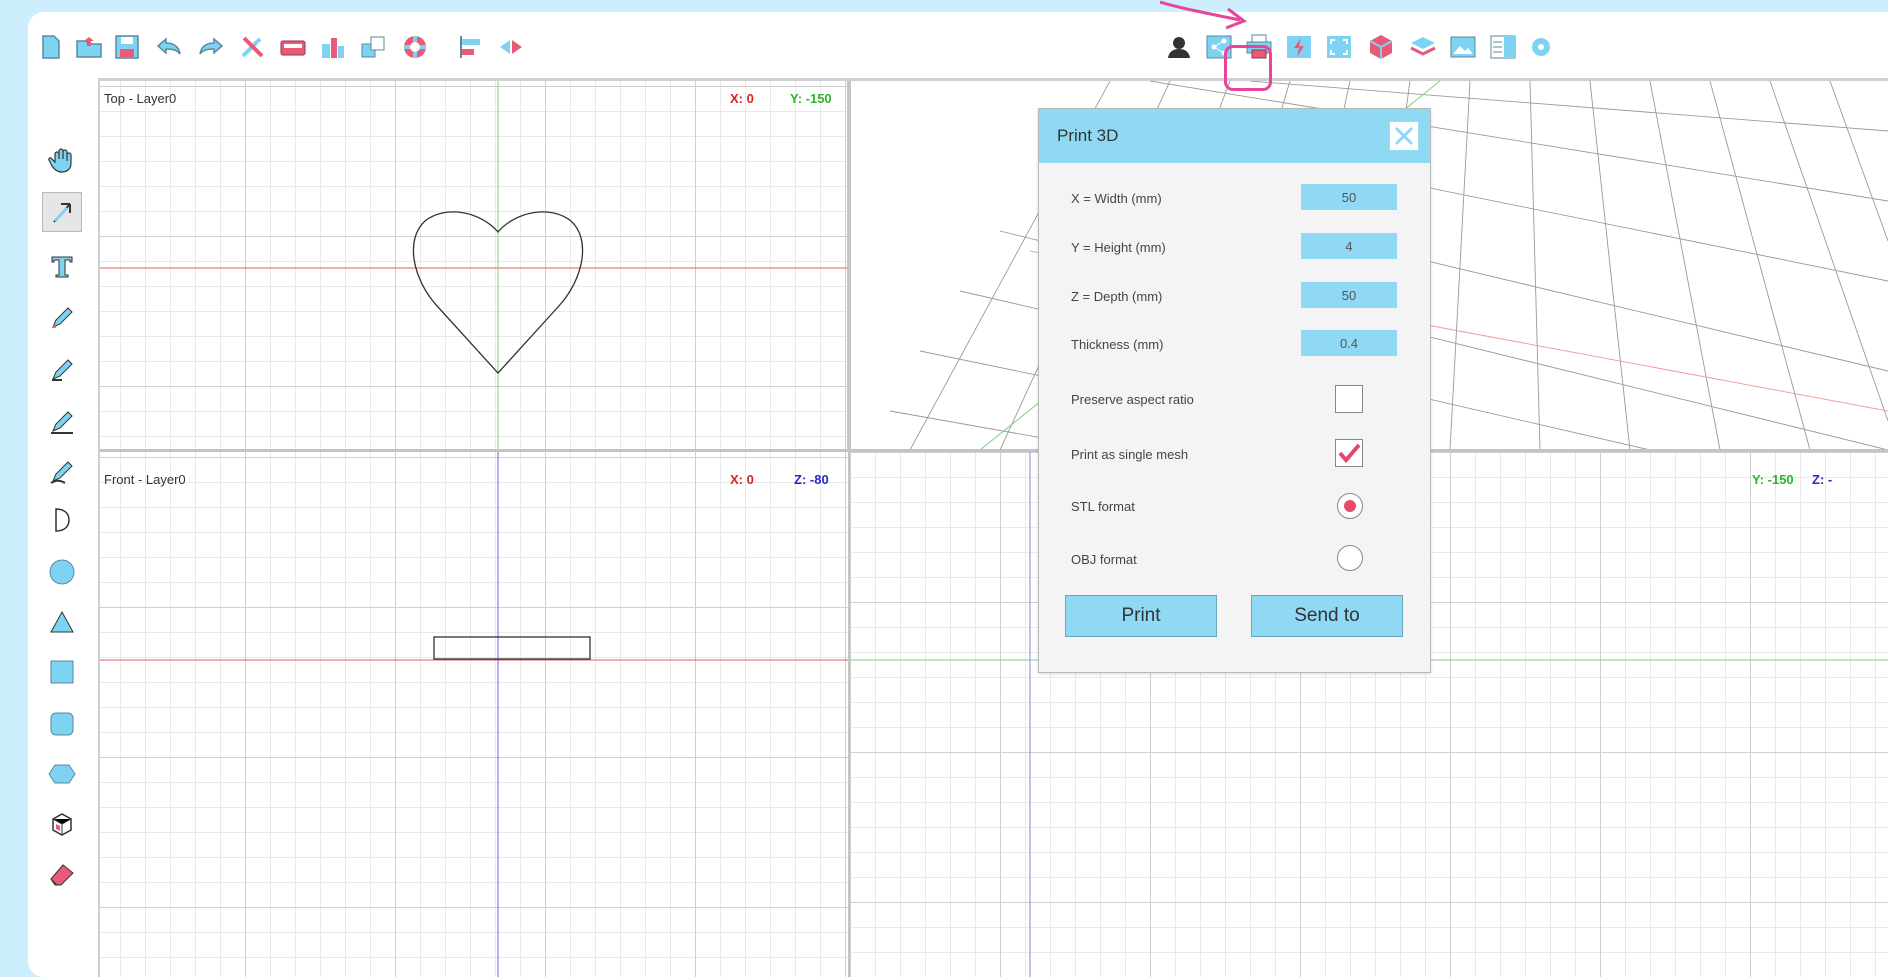  What do you see at coordinates (1130, 454) in the screenshot?
I see `single-mesh-label: Print as single mesh` at bounding box center [1130, 454].